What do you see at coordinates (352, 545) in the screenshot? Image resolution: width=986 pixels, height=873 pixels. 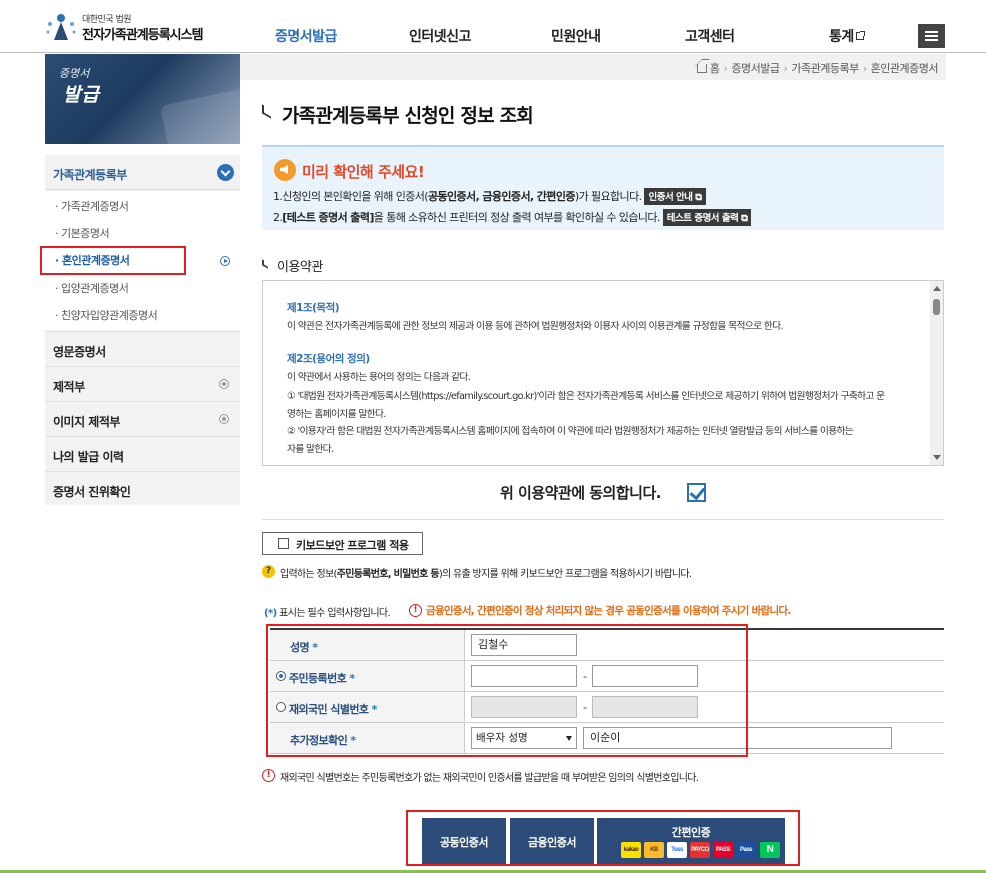 I see `keyboard-security-label: 키보드보안 프로그램 적용` at bounding box center [352, 545].